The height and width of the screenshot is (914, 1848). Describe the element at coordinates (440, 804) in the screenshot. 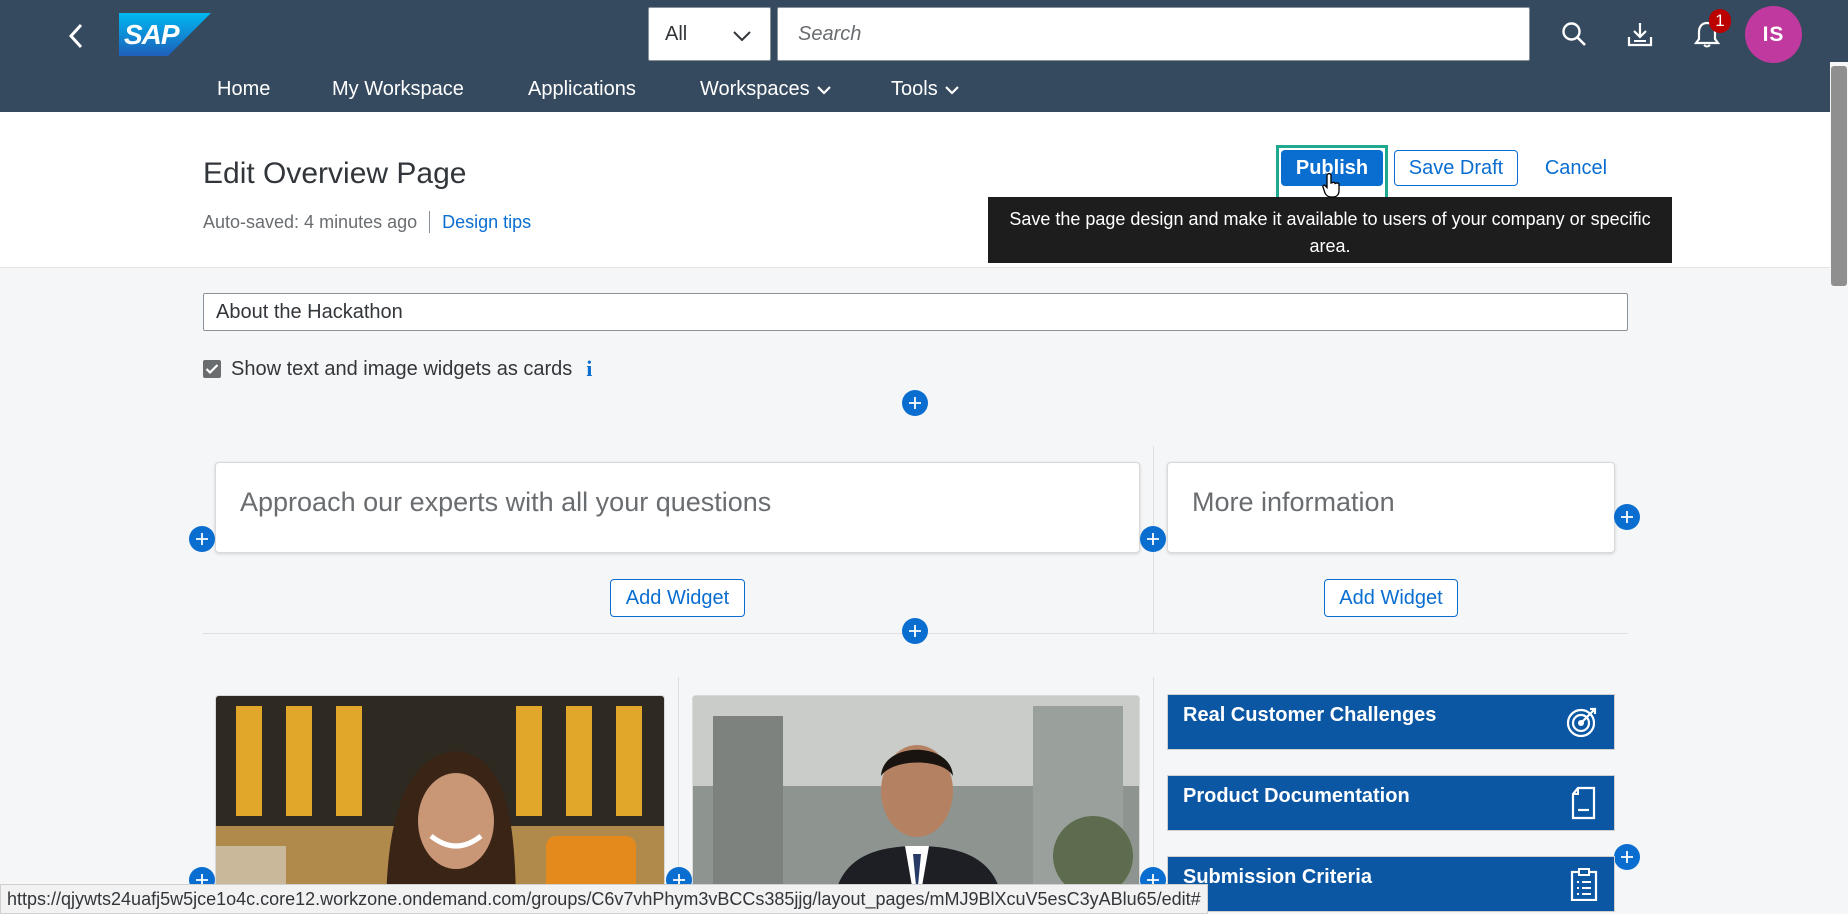

I see `image-widget-woman` at that location.